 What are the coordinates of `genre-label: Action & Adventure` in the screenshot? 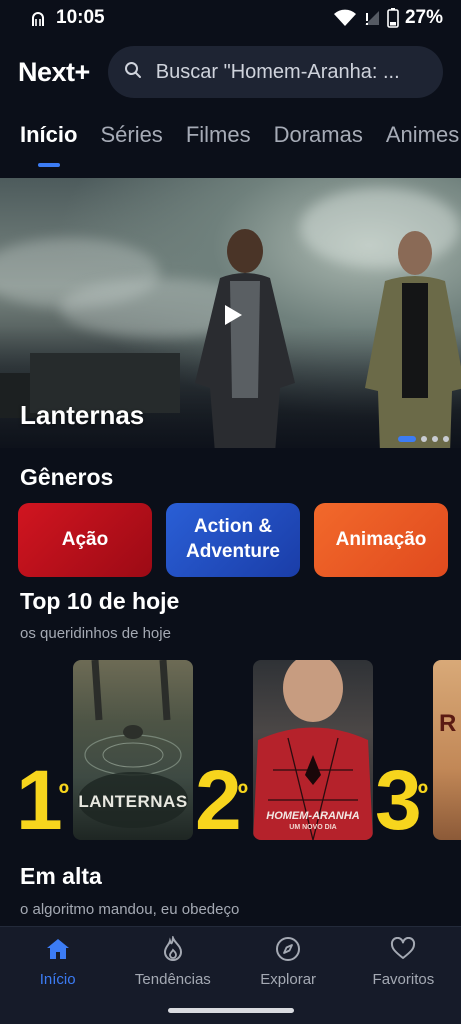 It's located at (233, 539).